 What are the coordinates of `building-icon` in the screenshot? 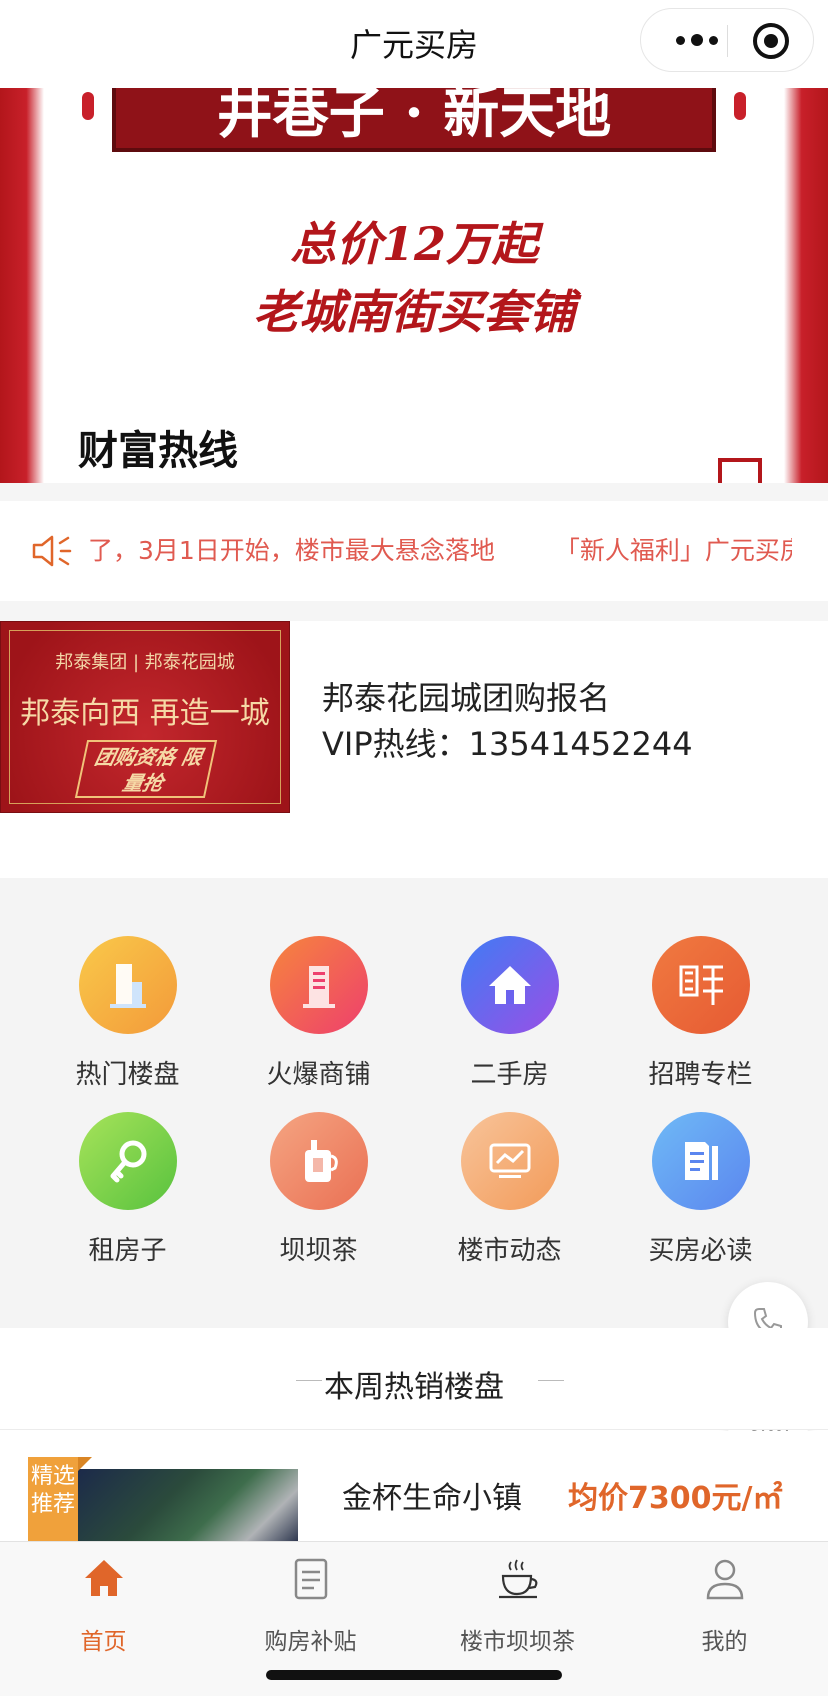 It's located at (128, 985).